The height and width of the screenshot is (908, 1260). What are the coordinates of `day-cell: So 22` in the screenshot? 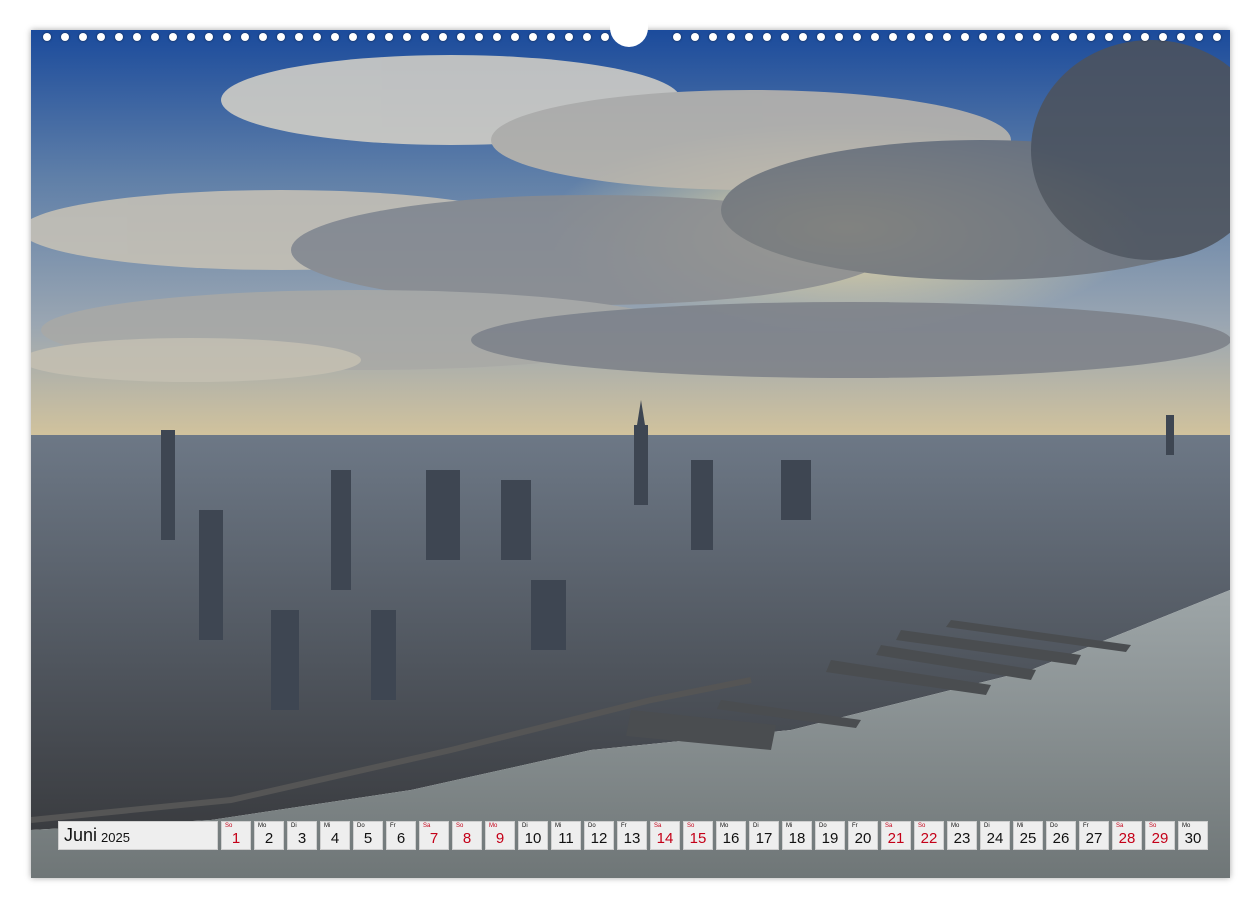 It's located at (929, 835).